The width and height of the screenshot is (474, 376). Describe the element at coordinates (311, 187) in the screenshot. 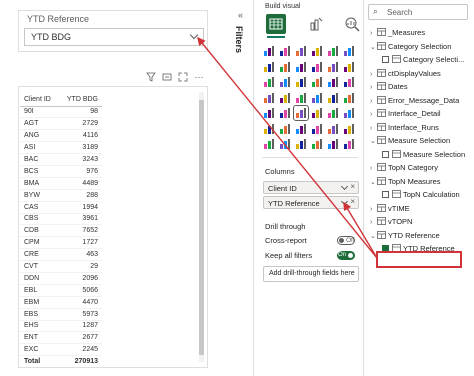

I see `column-well-client-id: Client ID ×` at that location.